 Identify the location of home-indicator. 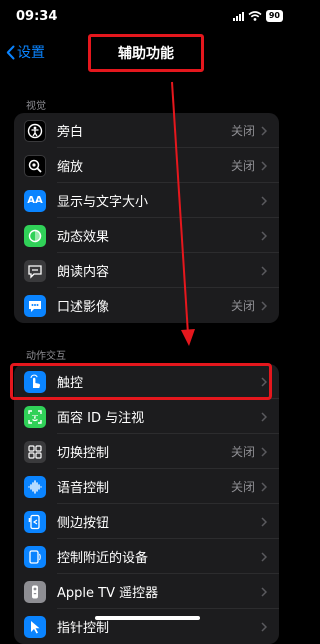
(147, 618).